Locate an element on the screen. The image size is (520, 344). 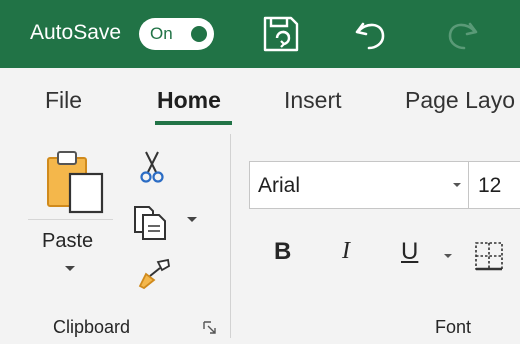
font-size-dropdown: 12 is located at coordinates (494, 185).